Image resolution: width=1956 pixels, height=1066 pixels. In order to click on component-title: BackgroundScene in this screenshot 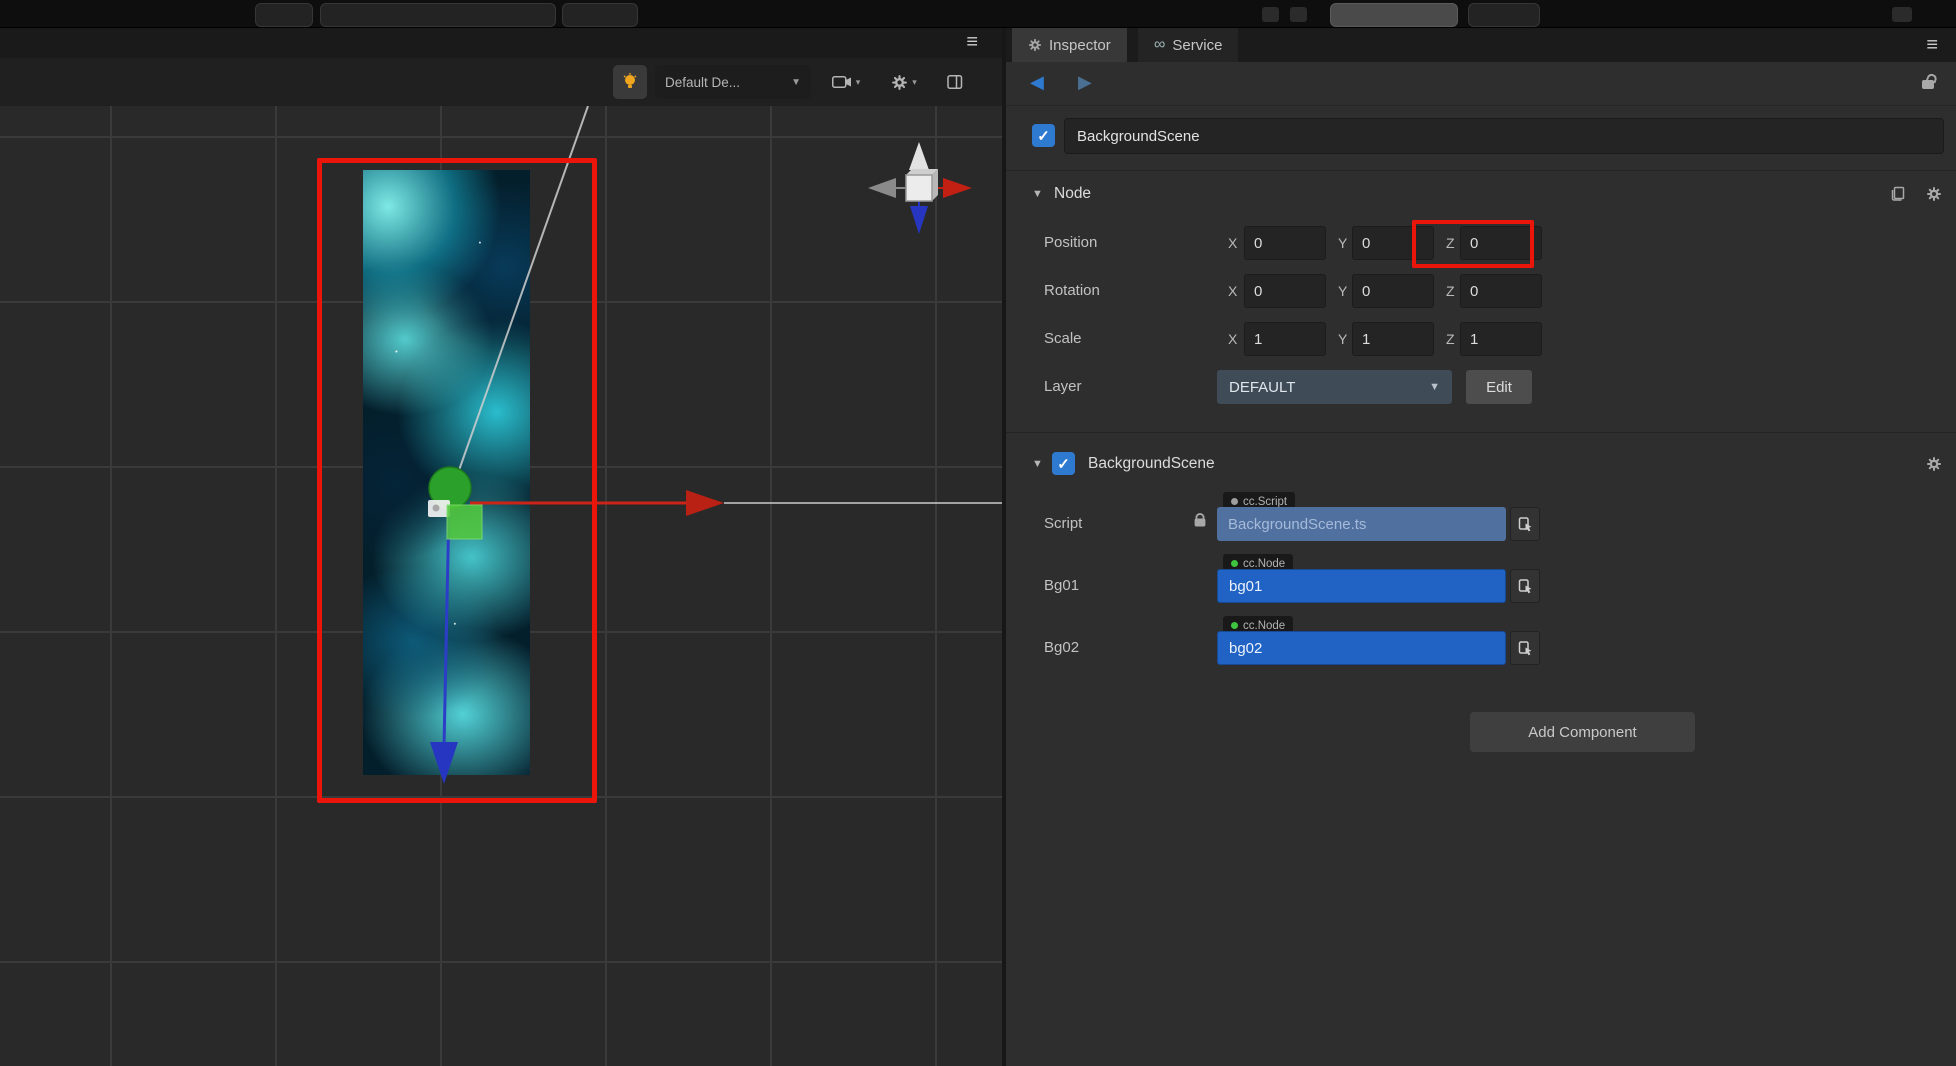, I will do `click(1151, 463)`.